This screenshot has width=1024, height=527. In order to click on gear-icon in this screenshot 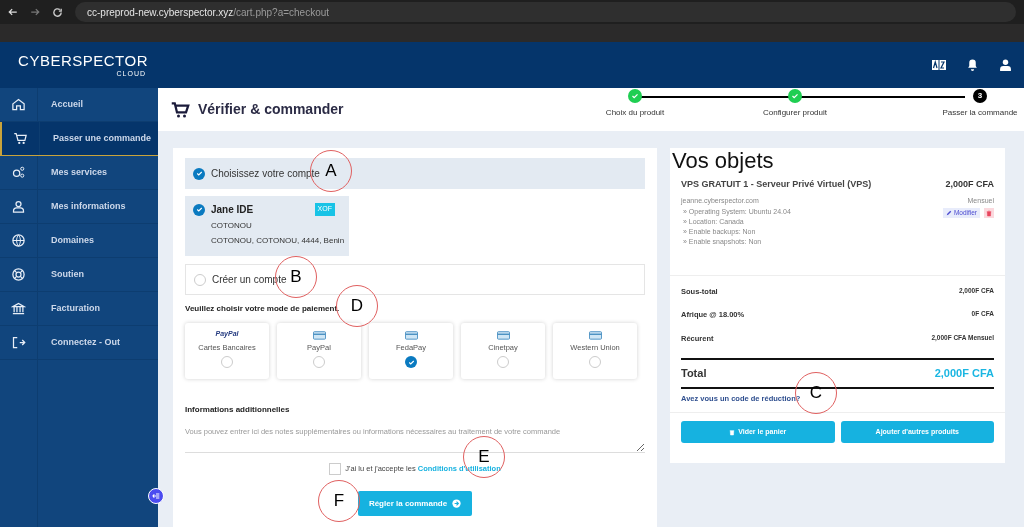, I will do `click(18, 172)`.